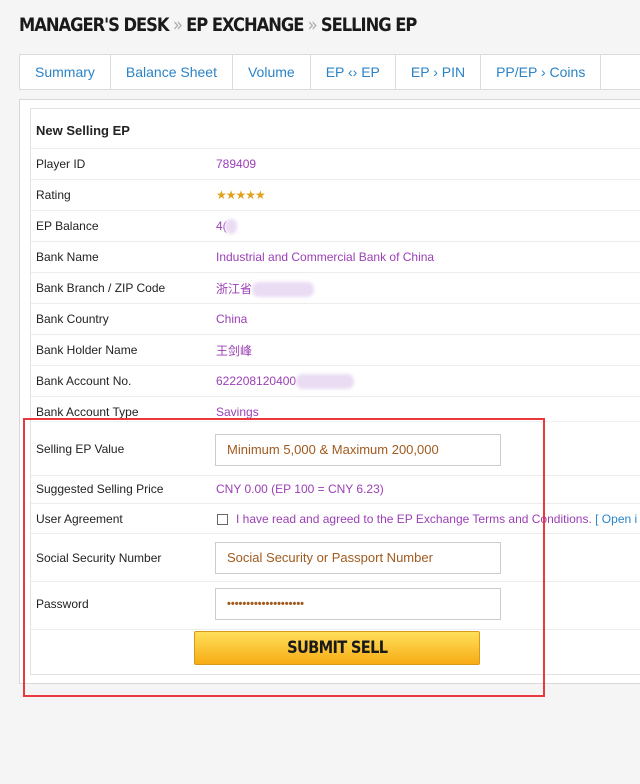 The width and height of the screenshot is (640, 784). I want to click on submit-sell-label: SUBMIT SELL, so click(337, 648).